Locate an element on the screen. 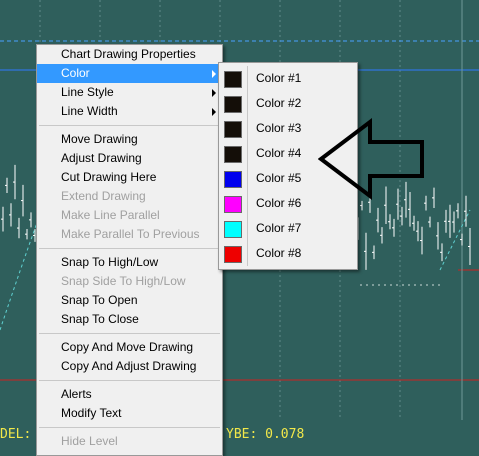  color-option-8: Color #8 is located at coordinates (288, 253).